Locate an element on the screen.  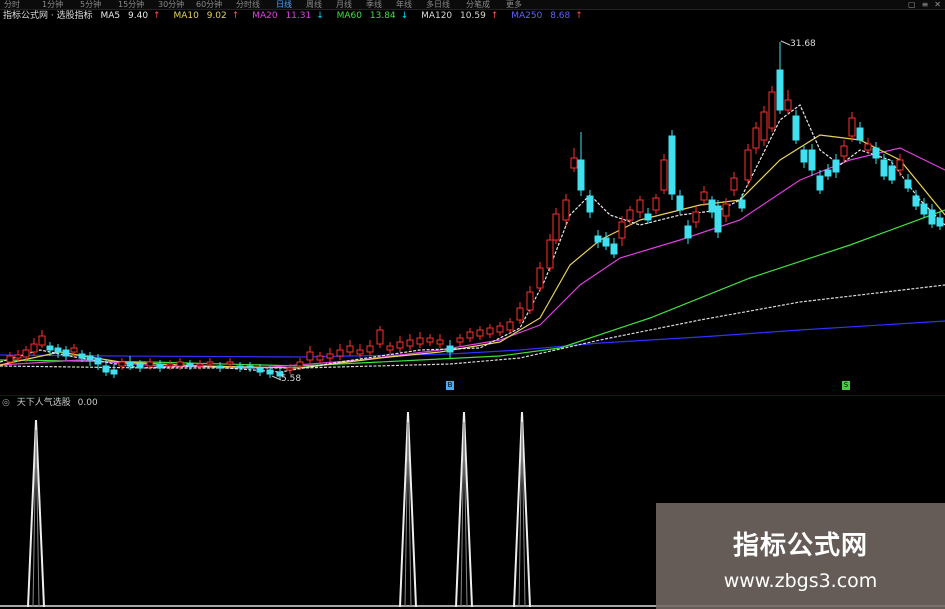
sell-marker: S is located at coordinates (846, 385).